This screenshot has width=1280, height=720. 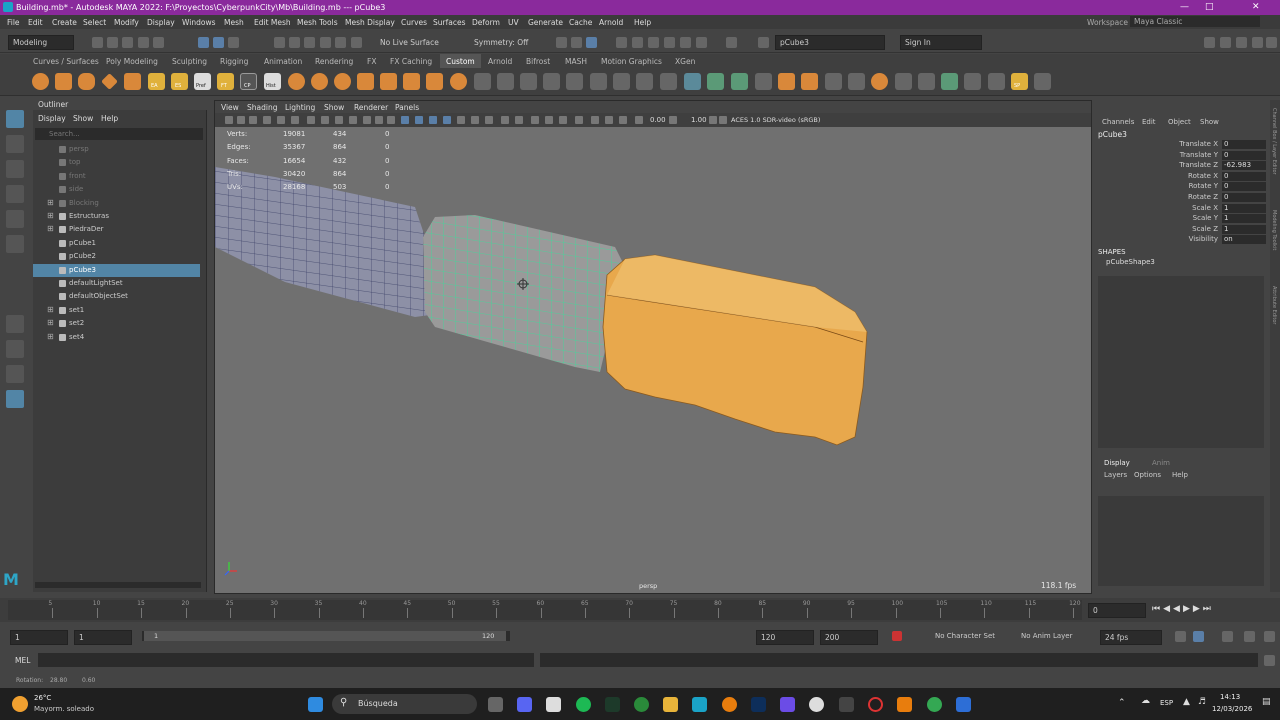 I want to click on channel-value-field: 0, so click(x=1244, y=187).